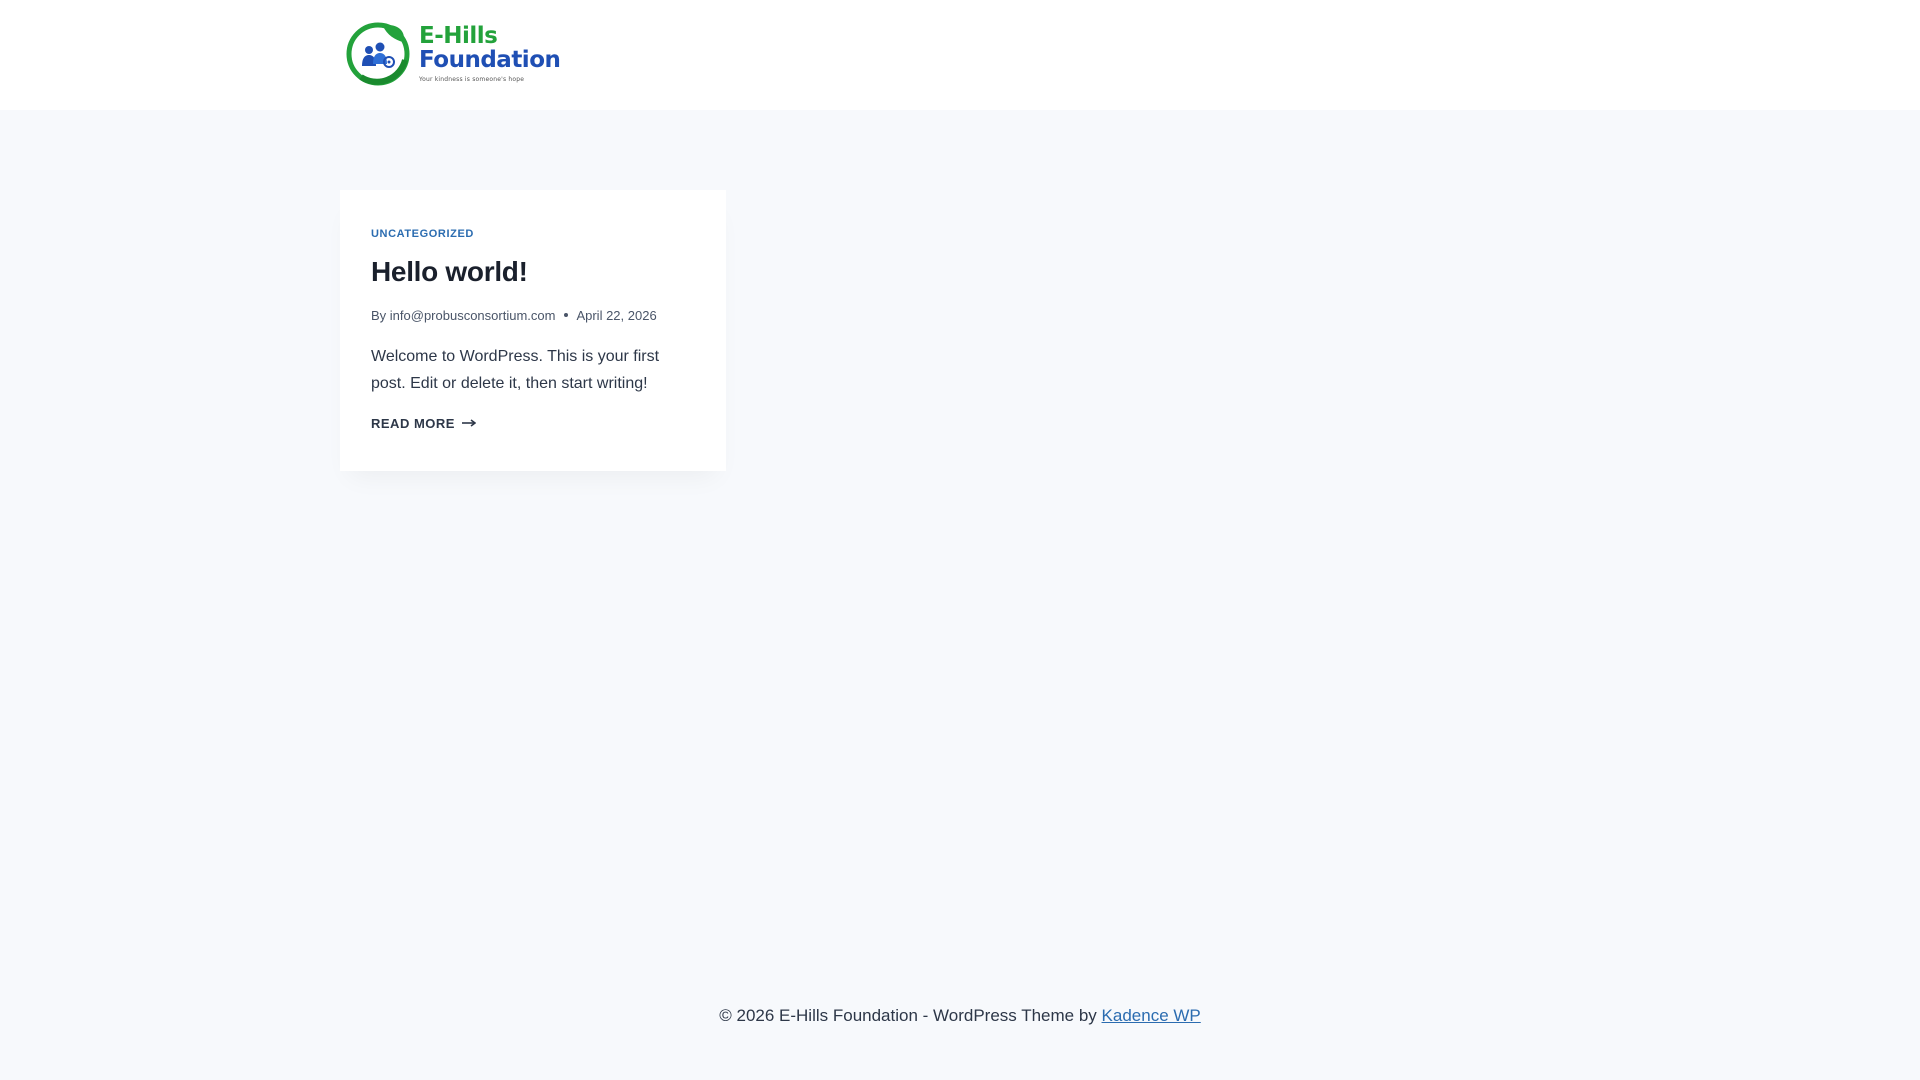 Image resolution: width=1920 pixels, height=1080 pixels. Describe the element at coordinates (449, 271) in the screenshot. I see `post-title-link: Hello world!` at that location.